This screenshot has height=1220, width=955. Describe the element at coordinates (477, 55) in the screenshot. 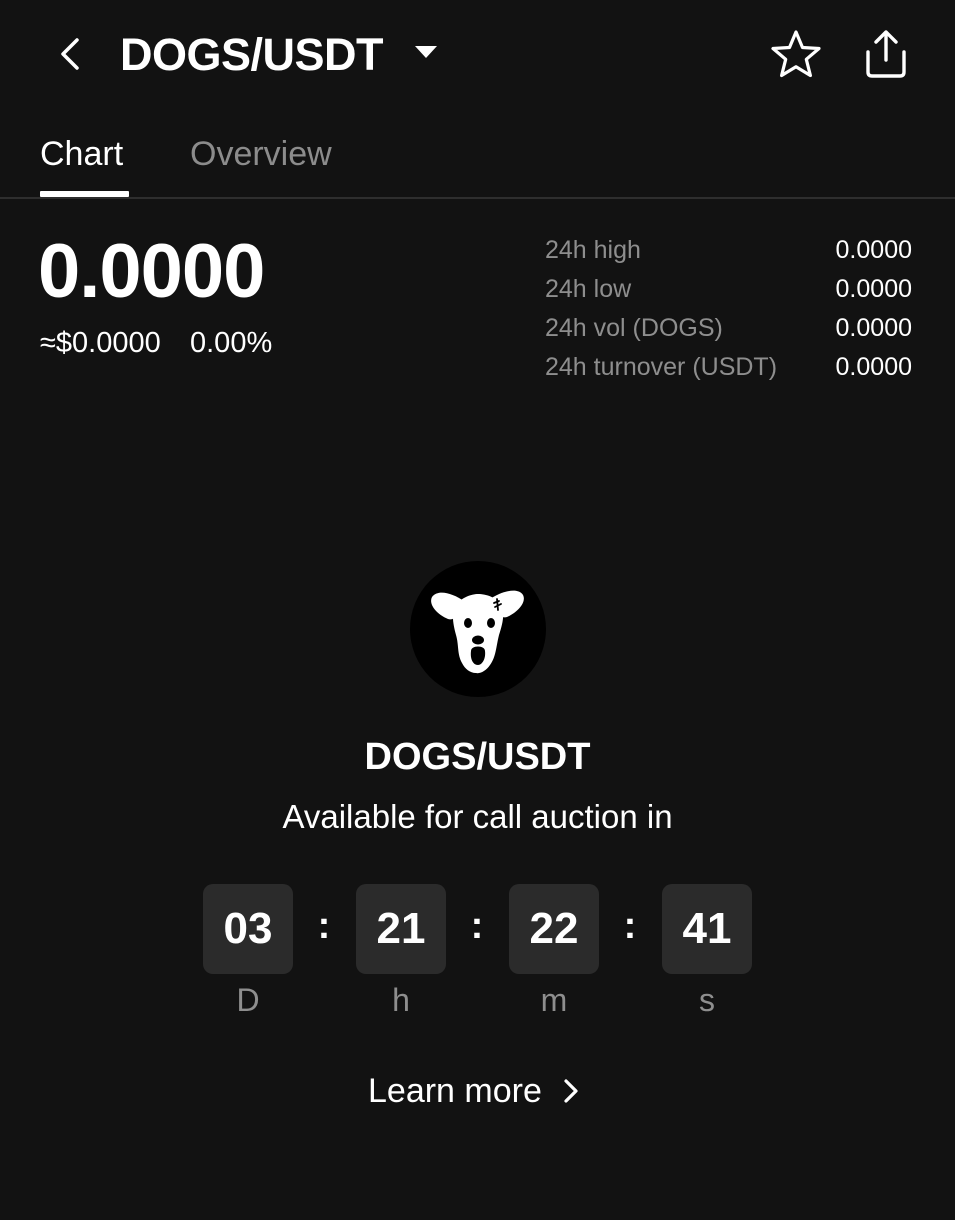

I see `top-bar: DOGS/USDT` at that location.